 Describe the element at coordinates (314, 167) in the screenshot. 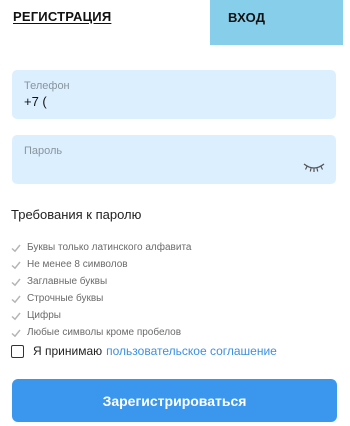

I see `eye-closed-icon` at that location.